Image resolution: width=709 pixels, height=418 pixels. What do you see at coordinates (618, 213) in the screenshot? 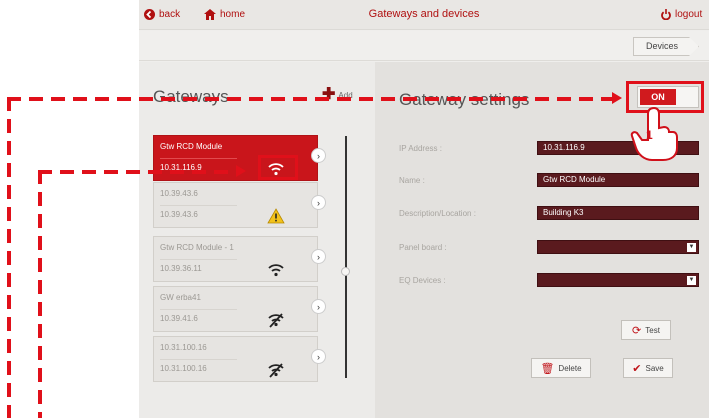
I see `description-field: Building K3` at bounding box center [618, 213].